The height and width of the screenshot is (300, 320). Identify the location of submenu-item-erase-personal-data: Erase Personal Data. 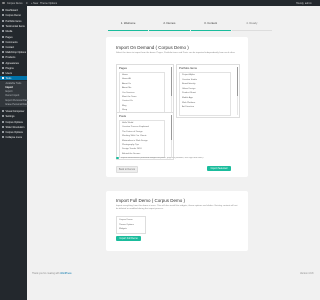
(17, 104).